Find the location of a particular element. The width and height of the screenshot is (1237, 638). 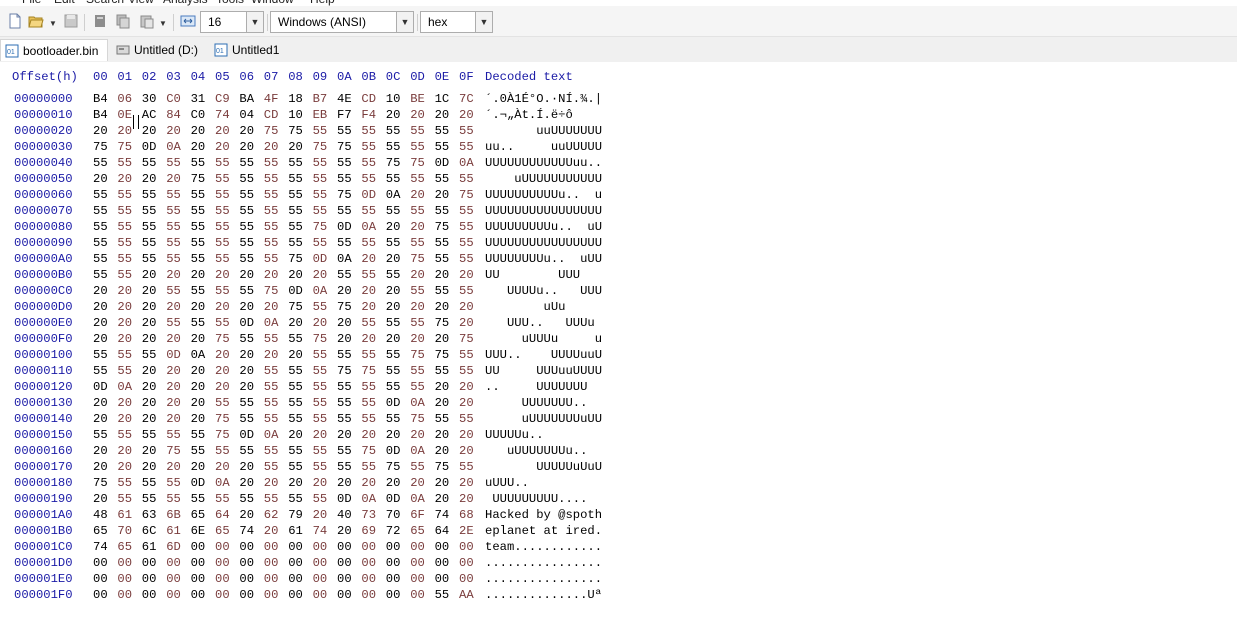

tab-untitled-d: Untitled (D:) is located at coordinates (160, 50).